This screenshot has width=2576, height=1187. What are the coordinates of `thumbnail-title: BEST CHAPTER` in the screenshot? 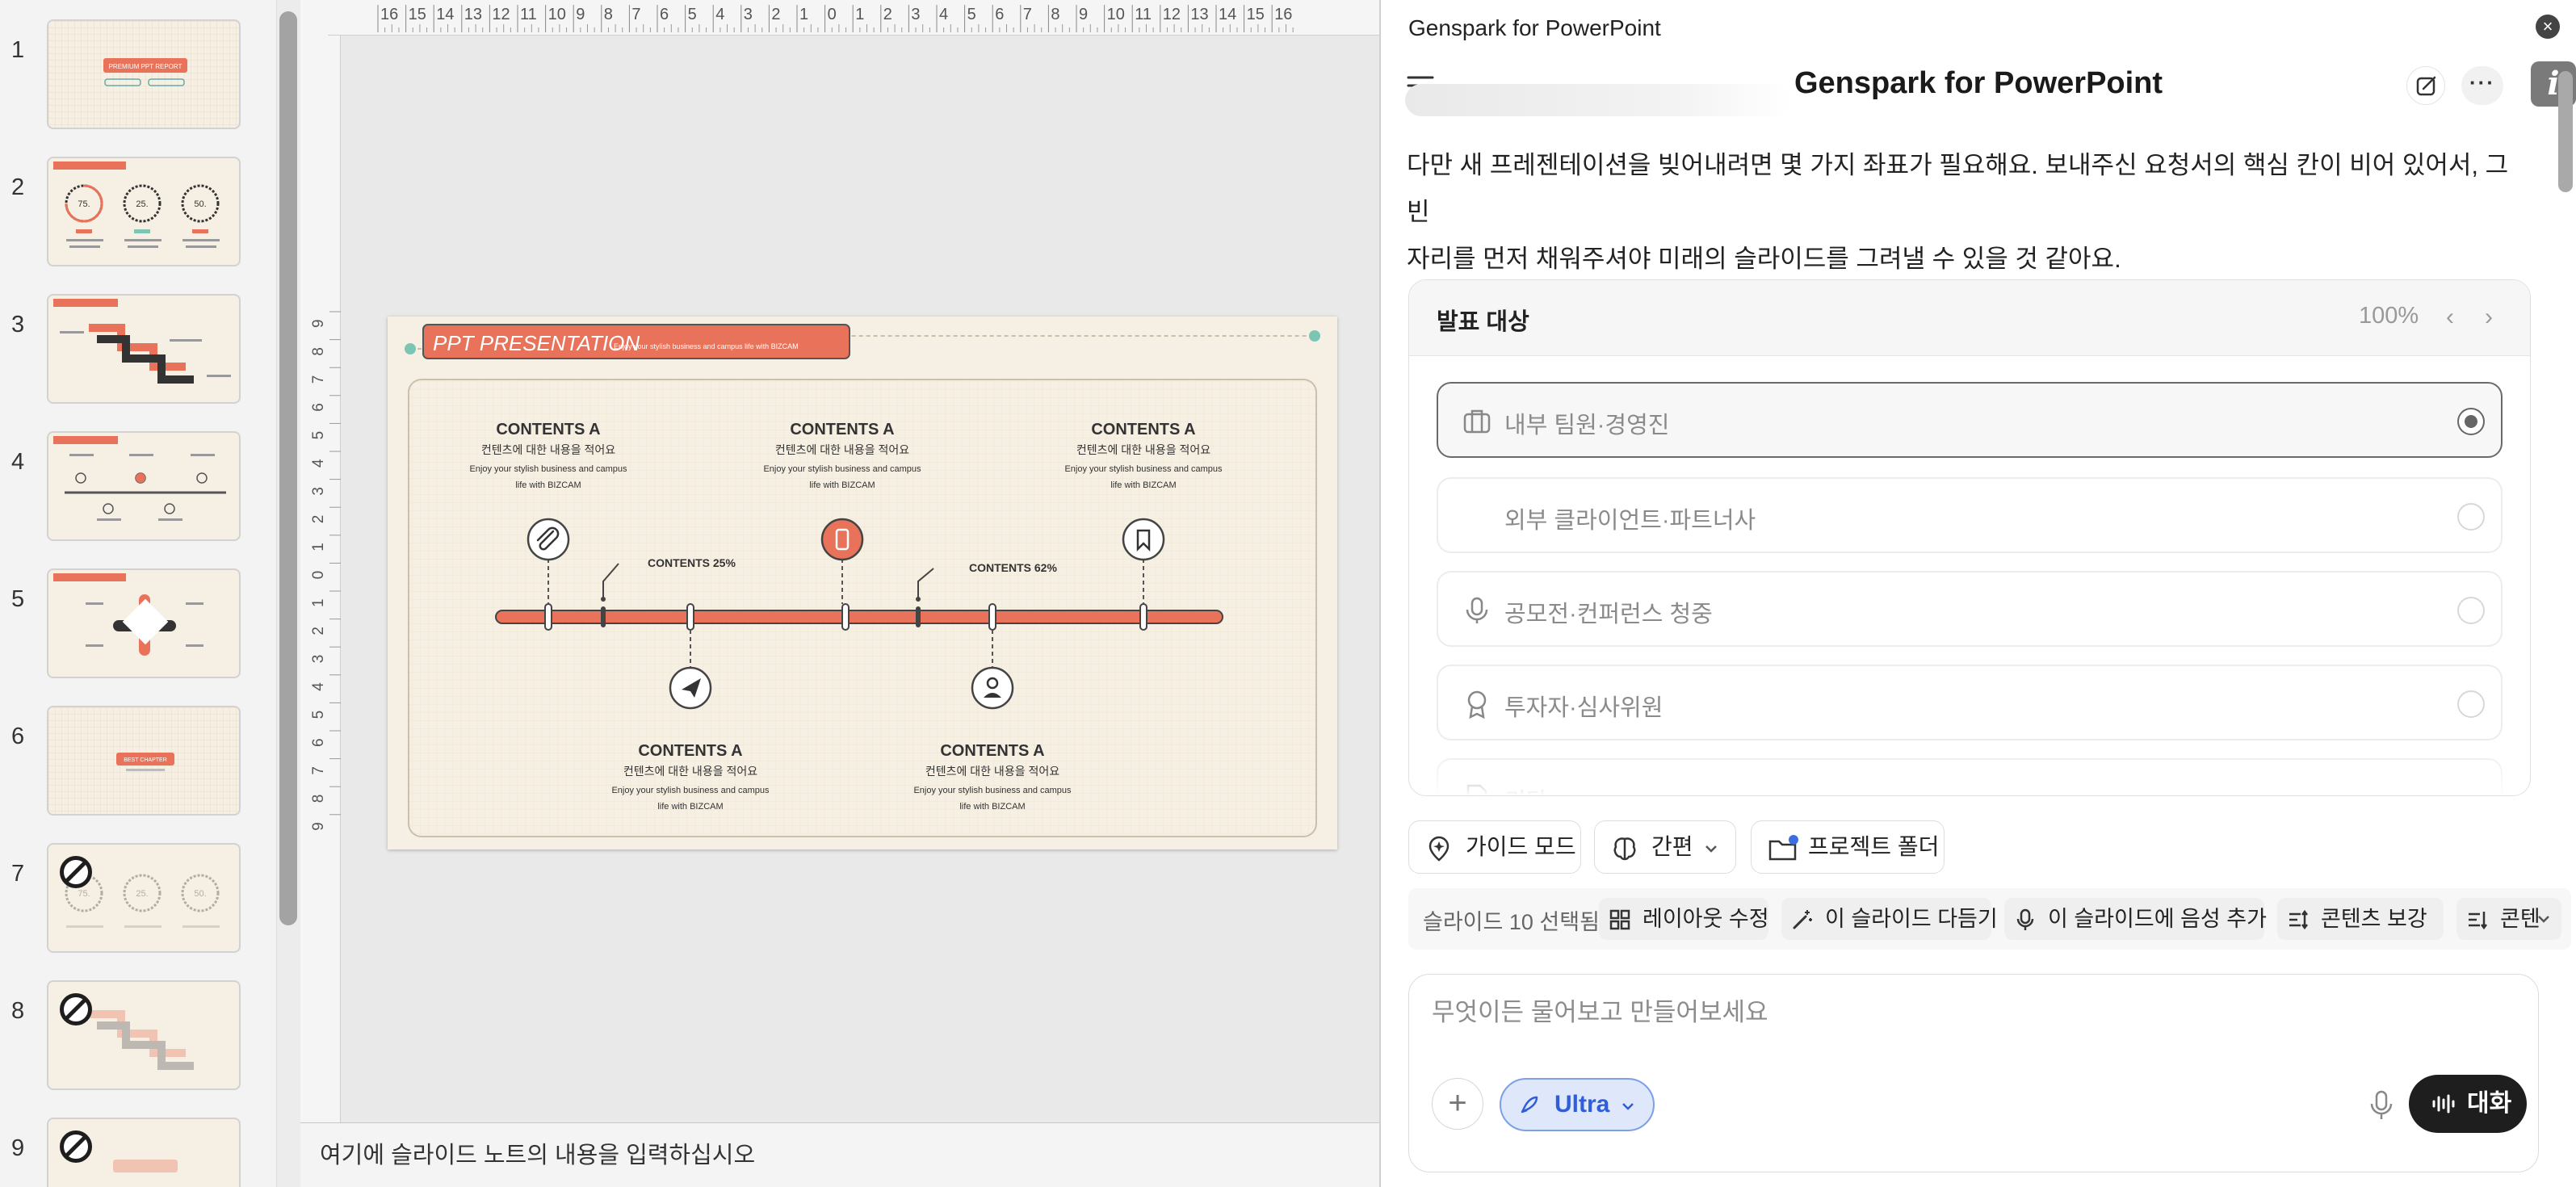 It's located at (145, 760).